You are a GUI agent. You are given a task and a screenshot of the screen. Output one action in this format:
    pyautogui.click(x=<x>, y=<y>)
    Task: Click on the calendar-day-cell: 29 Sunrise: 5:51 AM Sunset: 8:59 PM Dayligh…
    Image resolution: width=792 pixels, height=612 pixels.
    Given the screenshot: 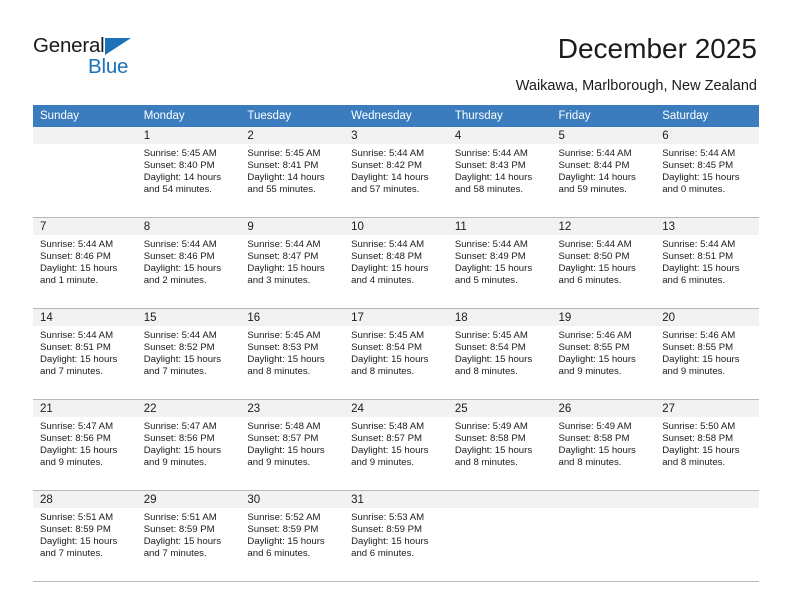 What is the action you would take?
    pyautogui.click(x=188, y=536)
    